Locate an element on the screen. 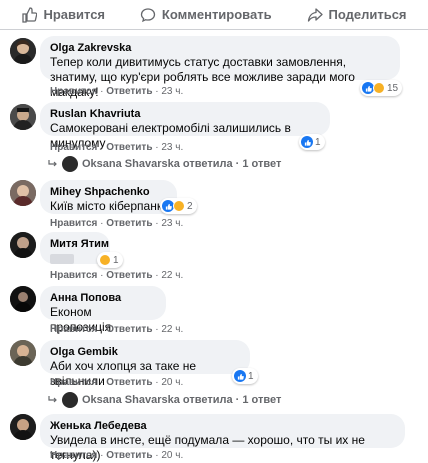 The image size is (428, 463). comment-button-label: Комментировать is located at coordinates (216, 14).